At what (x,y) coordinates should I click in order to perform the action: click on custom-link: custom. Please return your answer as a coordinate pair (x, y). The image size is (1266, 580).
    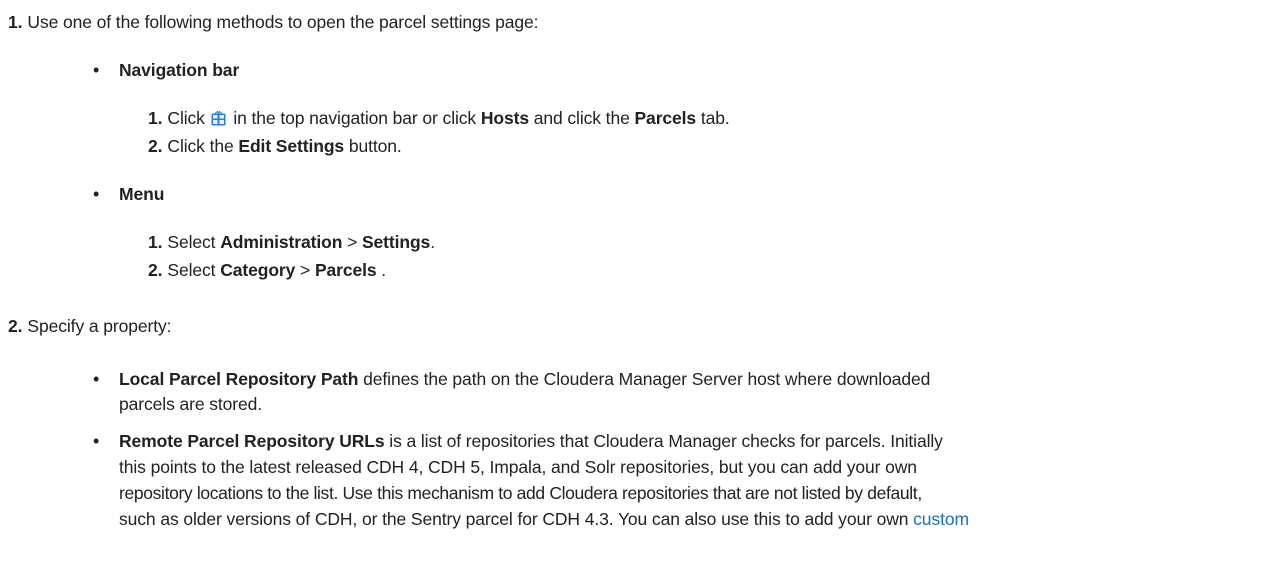
    Looking at the image, I should click on (941, 519).